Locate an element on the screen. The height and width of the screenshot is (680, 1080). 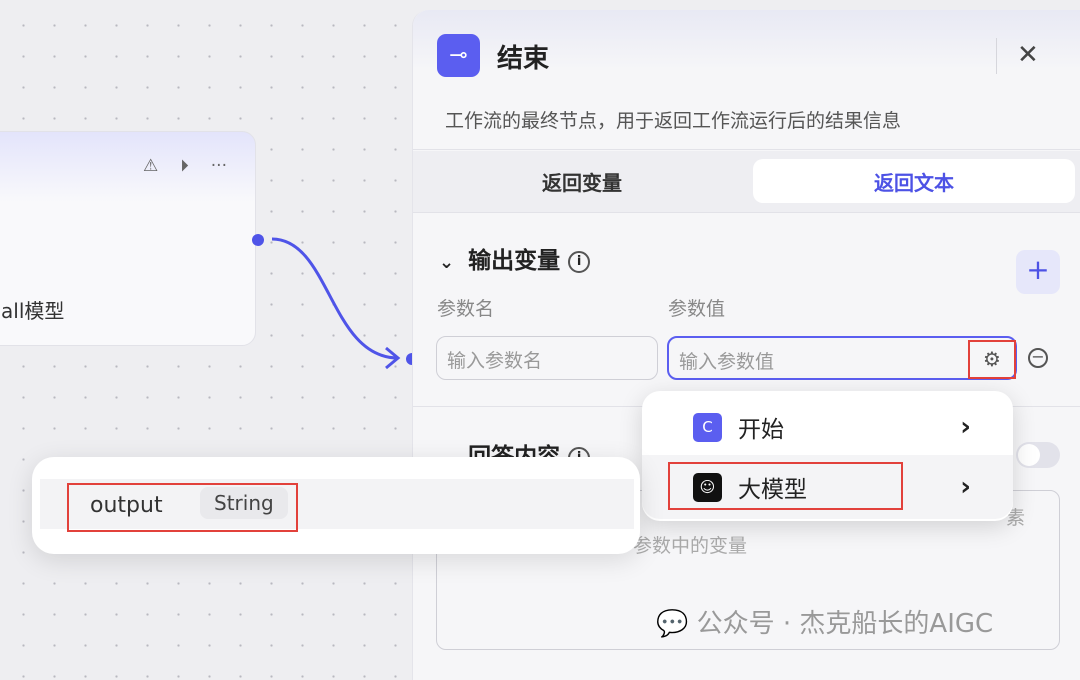
close-icon: ✕ is located at coordinates (1028, 55).